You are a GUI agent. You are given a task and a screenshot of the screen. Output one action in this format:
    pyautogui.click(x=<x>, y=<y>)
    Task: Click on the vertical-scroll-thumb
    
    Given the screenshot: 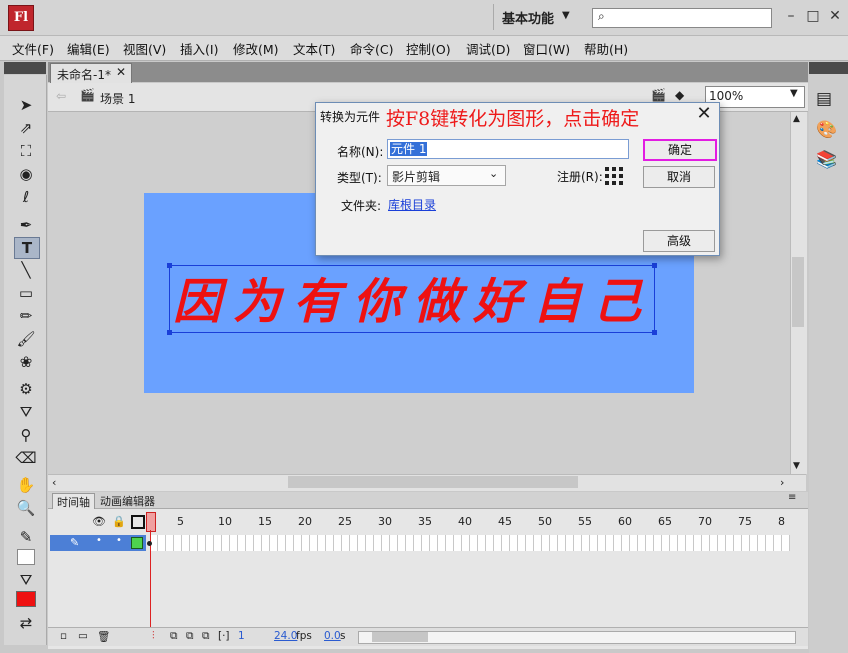 What is the action you would take?
    pyautogui.click(x=798, y=292)
    